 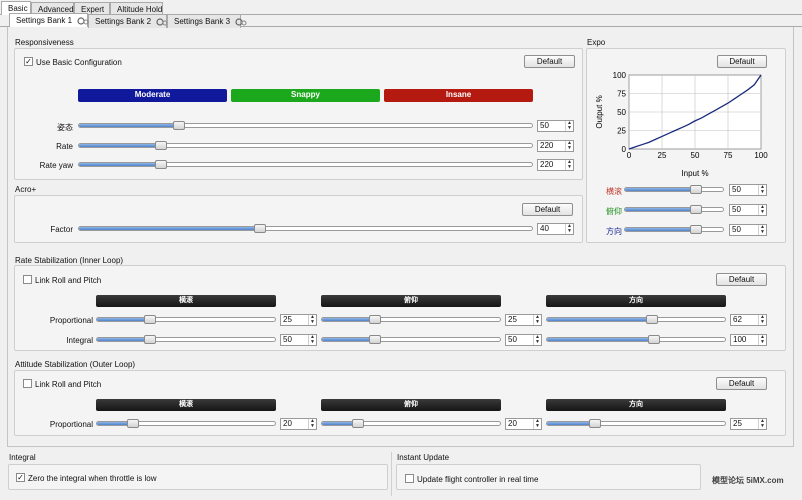 What do you see at coordinates (674, 189) in the screenshot?
I see `expo-roll-slider` at bounding box center [674, 189].